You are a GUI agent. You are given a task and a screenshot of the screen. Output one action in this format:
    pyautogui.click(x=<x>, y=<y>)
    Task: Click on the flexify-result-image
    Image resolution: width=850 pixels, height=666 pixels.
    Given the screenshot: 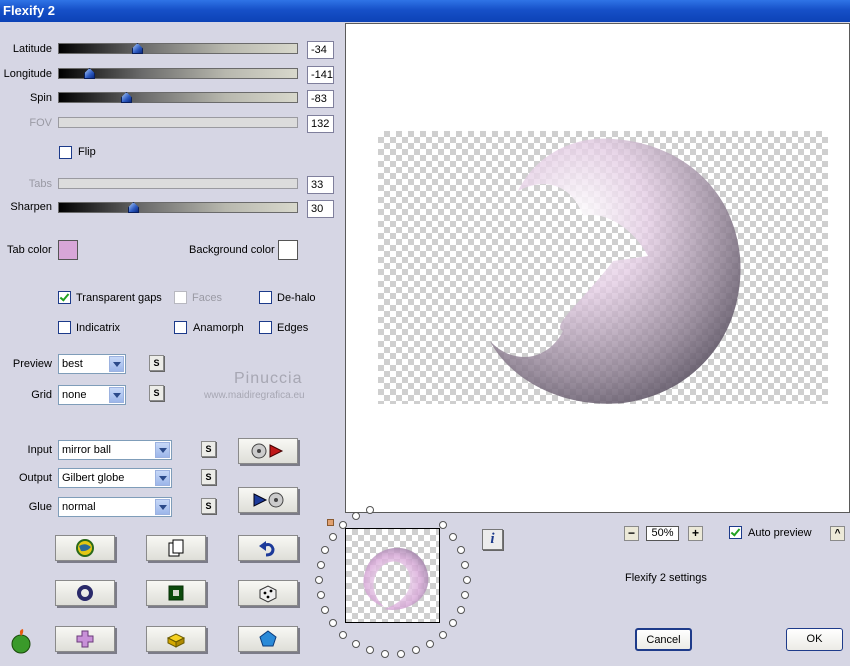 What is the action you would take?
    pyautogui.click(x=615, y=271)
    